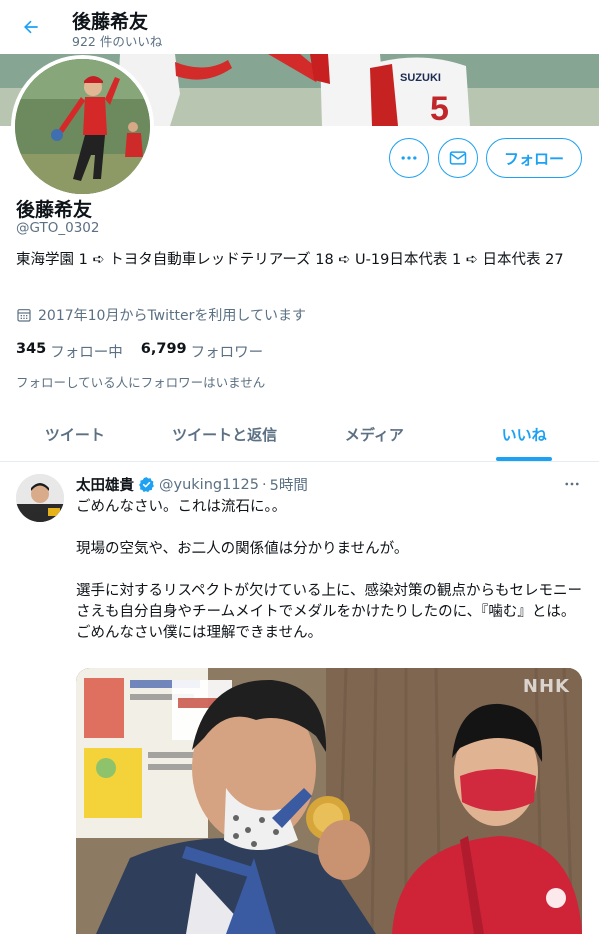 The width and height of the screenshot is (599, 934). I want to click on verified-badge-icon, so click(146, 484).